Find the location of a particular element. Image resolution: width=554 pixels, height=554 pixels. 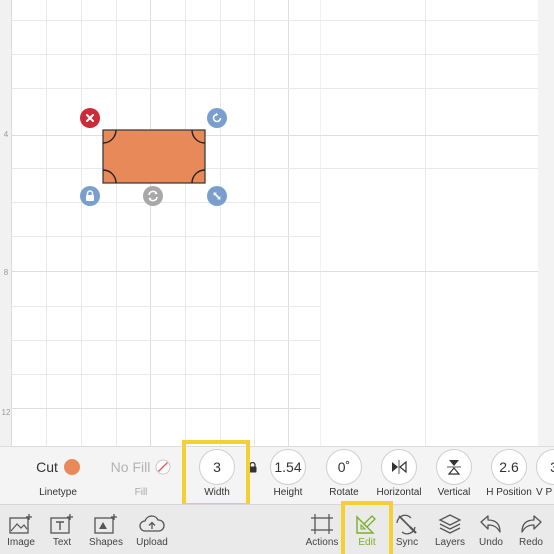

height-control: 1.54 Height is located at coordinates (288, 476).